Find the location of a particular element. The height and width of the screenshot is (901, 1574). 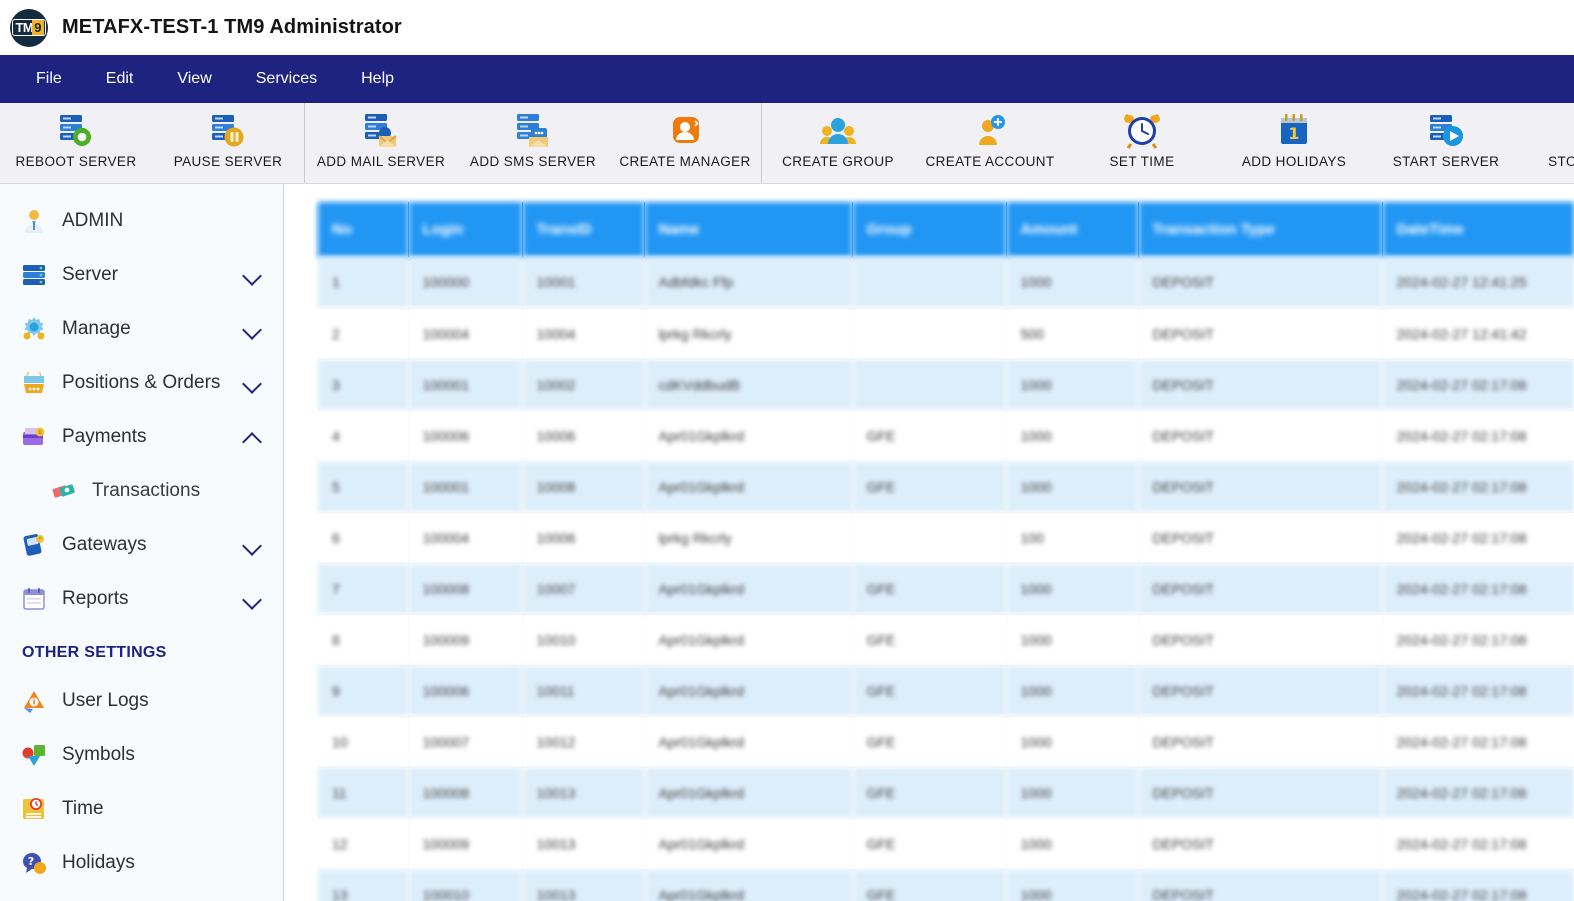

toolbar-reboot-server: REBOOT SERVER is located at coordinates (76, 143).